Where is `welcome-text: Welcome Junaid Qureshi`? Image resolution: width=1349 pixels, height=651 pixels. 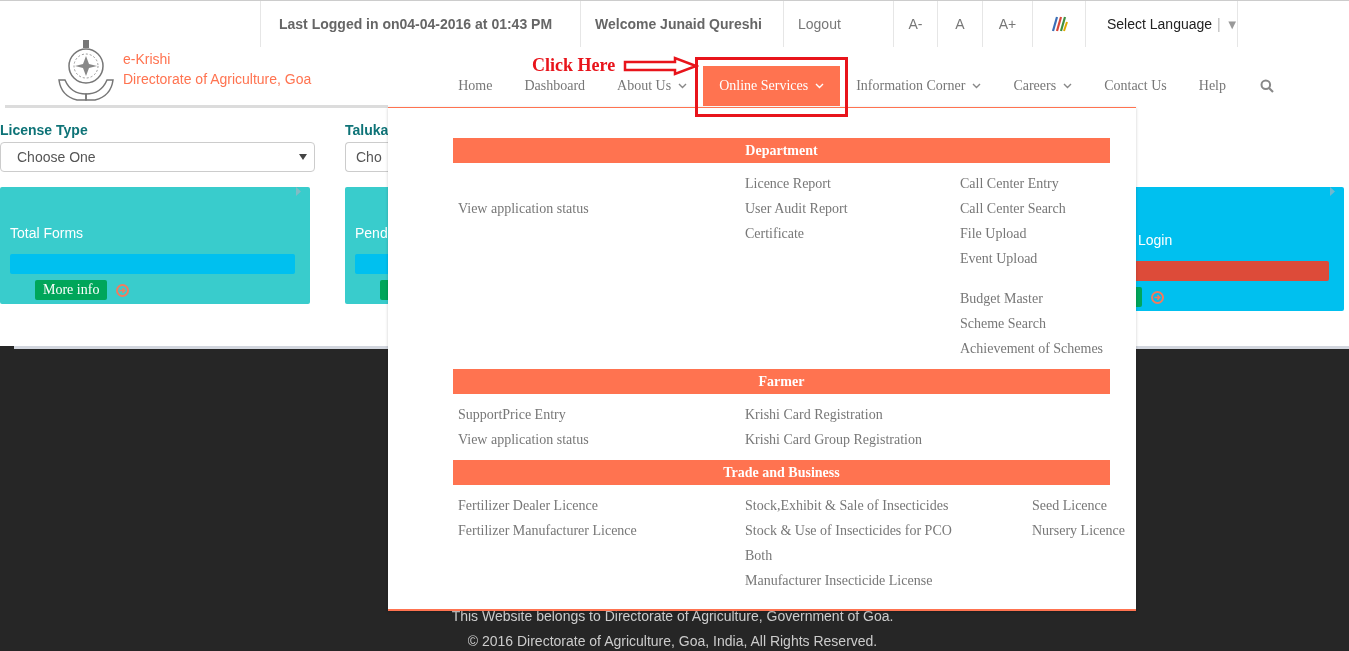 welcome-text: Welcome Junaid Qureshi is located at coordinates (681, 24).